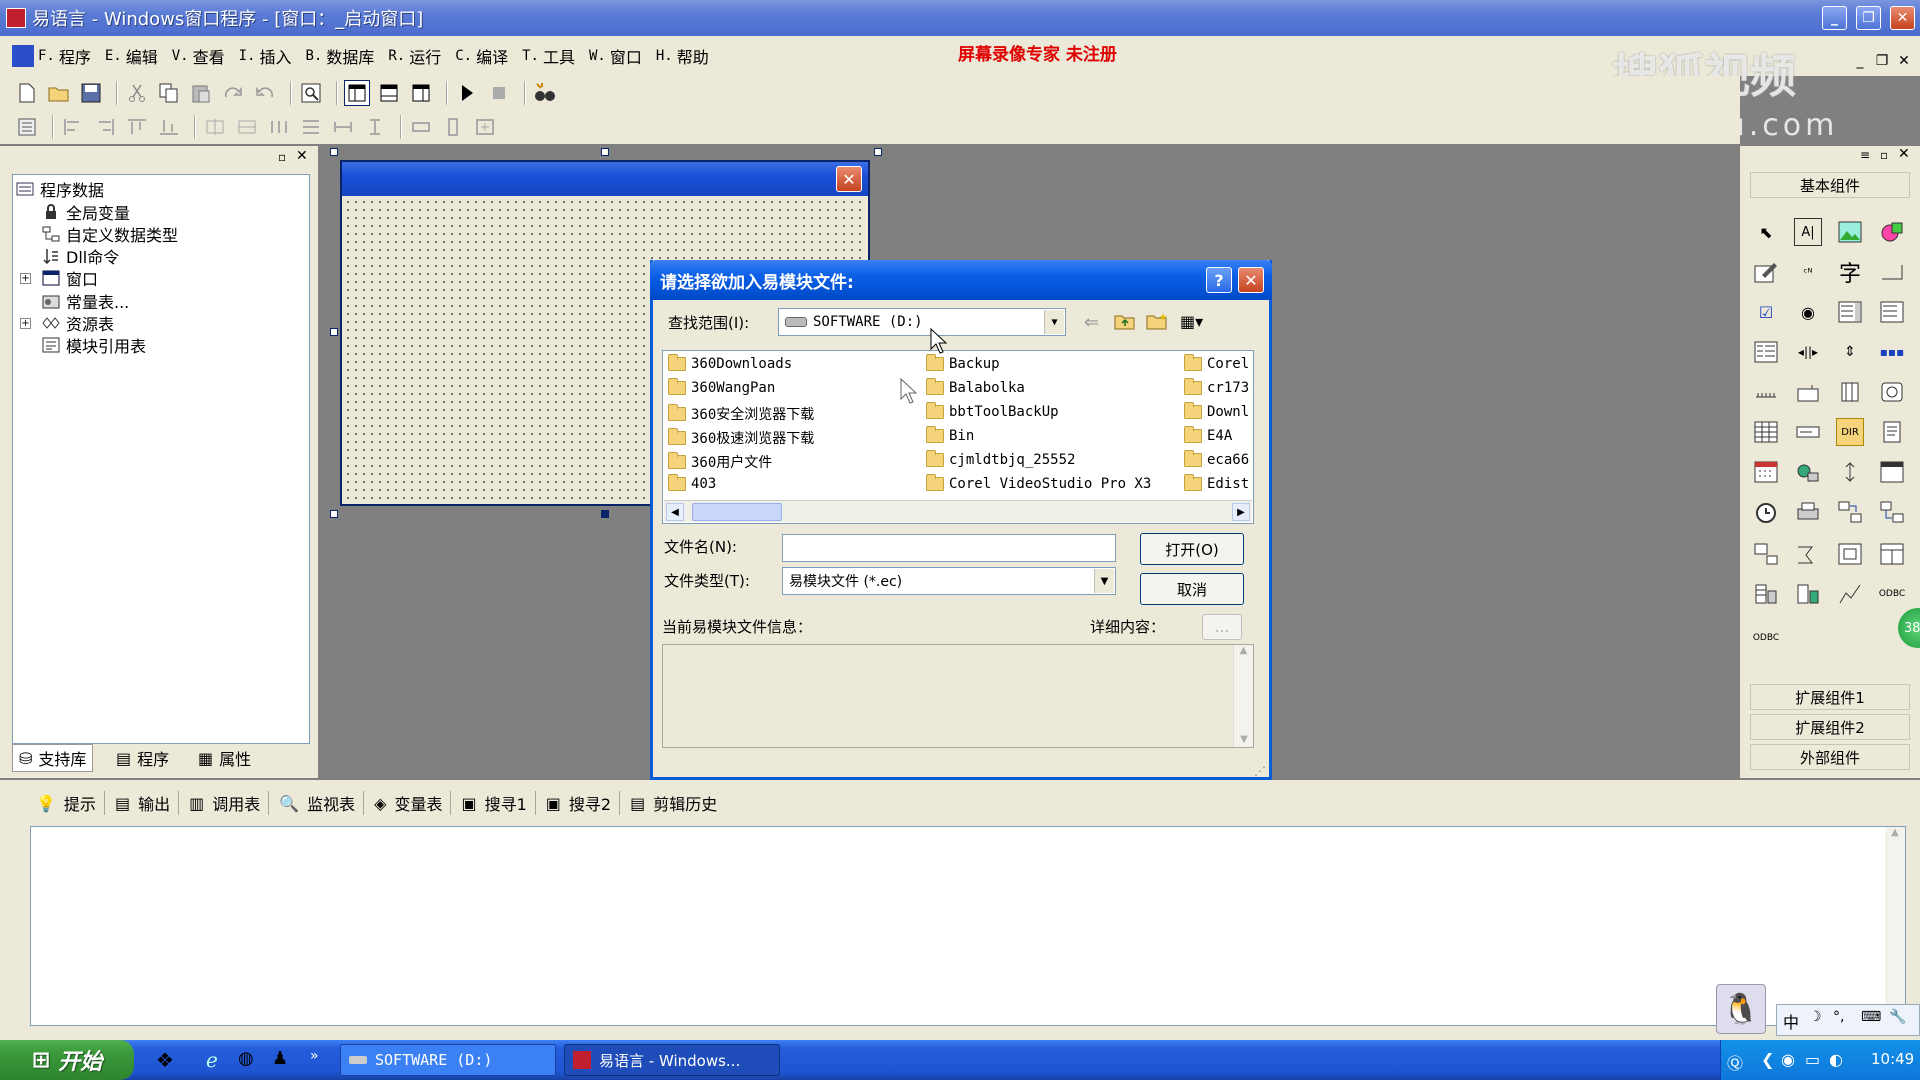 The height and width of the screenshot is (1080, 1920). What do you see at coordinates (1850, 512) in the screenshot?
I see `data-transfer-icon` at bounding box center [1850, 512].